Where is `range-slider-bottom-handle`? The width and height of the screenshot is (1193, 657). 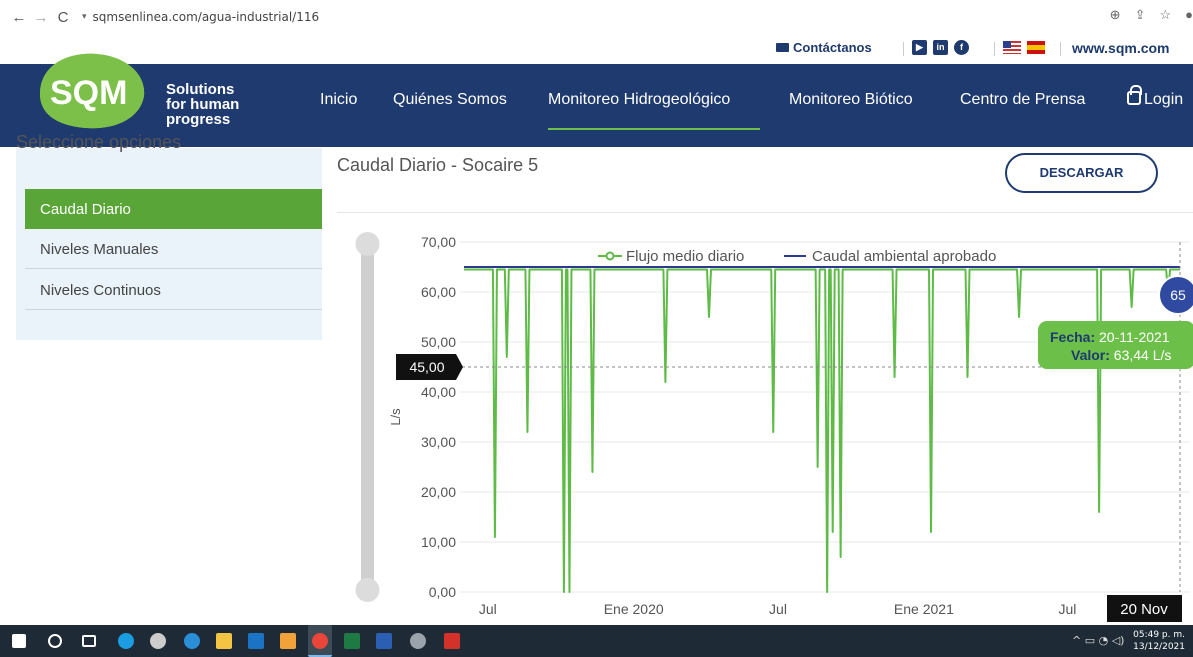
range-slider-bottom-handle is located at coordinates (367, 590).